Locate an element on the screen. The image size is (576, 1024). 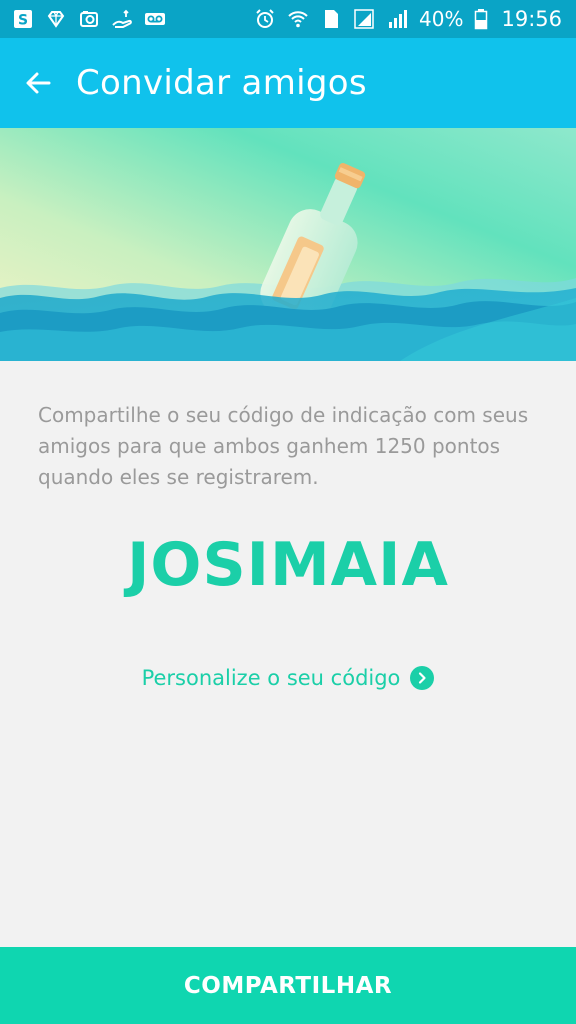
signal-icon is located at coordinates (364, 19).